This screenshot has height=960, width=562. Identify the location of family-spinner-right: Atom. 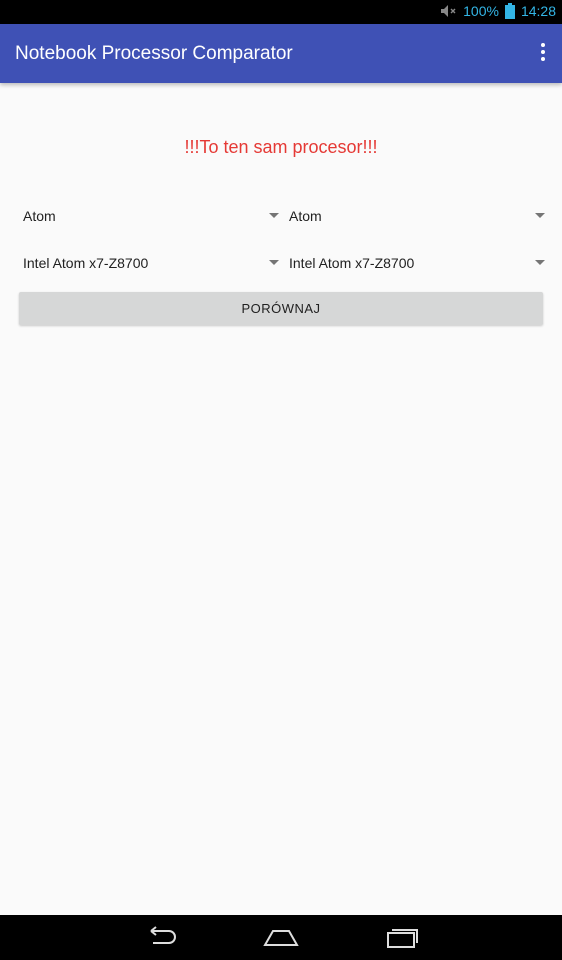
(416, 216).